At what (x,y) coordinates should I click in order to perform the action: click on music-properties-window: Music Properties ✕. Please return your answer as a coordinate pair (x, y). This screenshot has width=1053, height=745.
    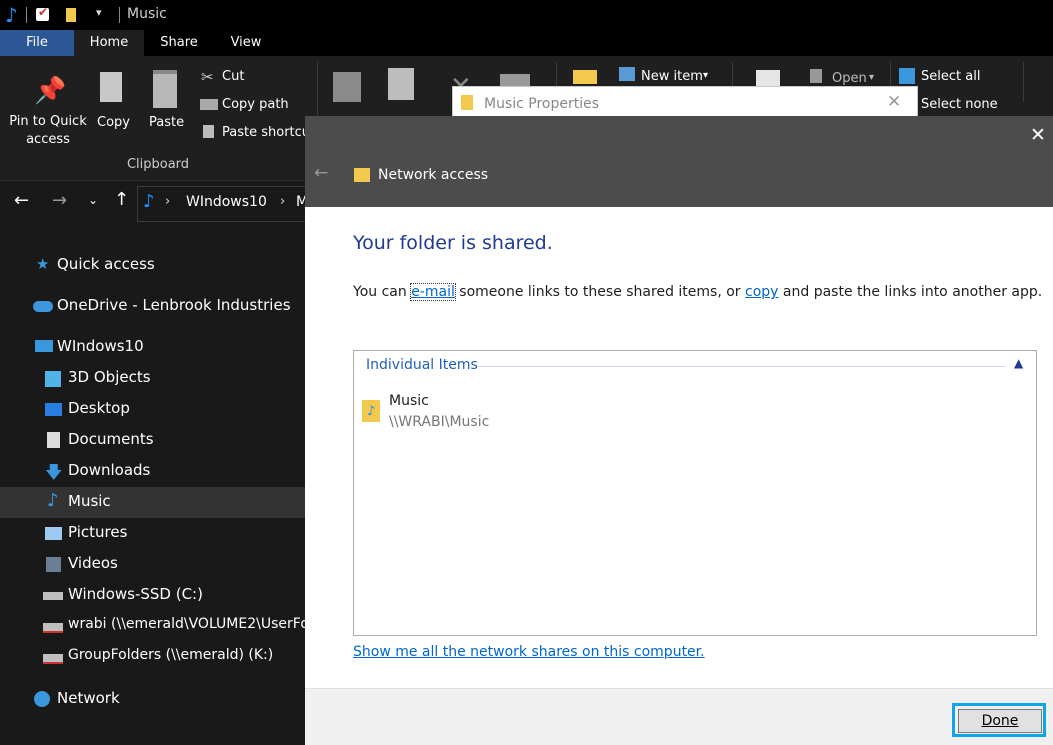
    Looking at the image, I should click on (685, 103).